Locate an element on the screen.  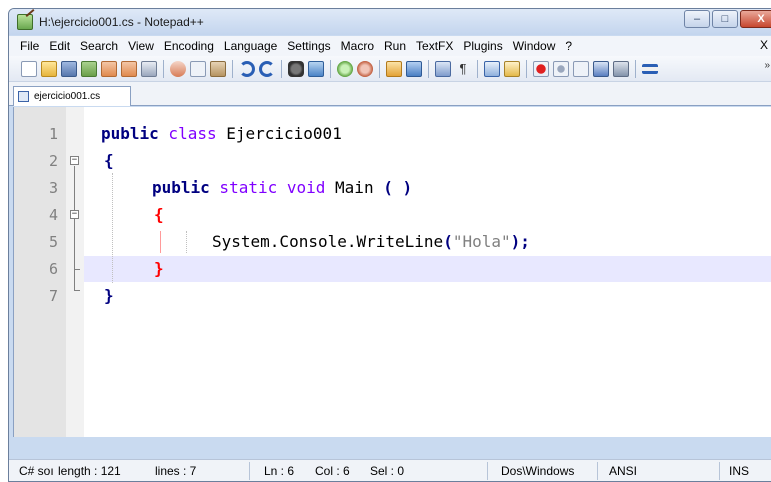
fold-line is located at coordinates (74, 228).